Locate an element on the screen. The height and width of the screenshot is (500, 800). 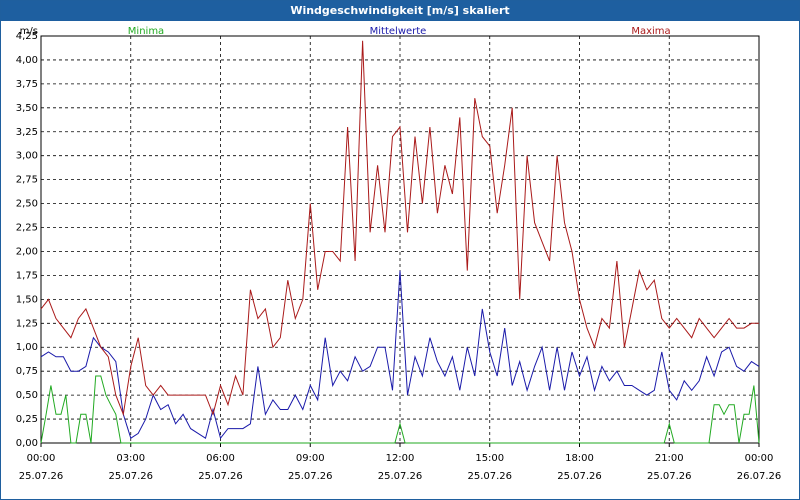
chart-title: Windgeschwindigkeit [m/s] skaliert is located at coordinates (400, 11).